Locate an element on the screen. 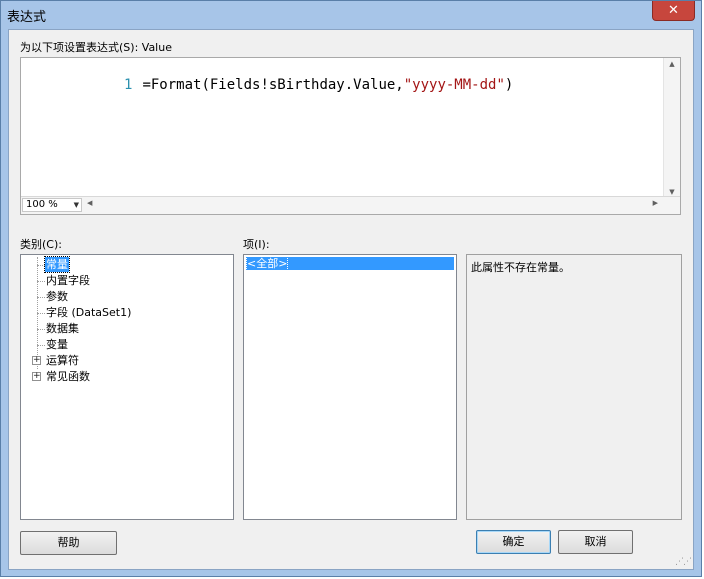 The width and height of the screenshot is (704, 579). category-label: 类别(C): is located at coordinates (41, 244).